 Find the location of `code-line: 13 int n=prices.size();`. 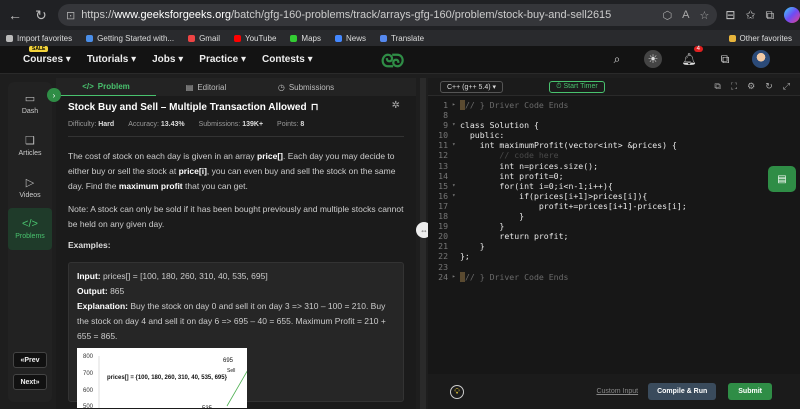

code-line: 13 int n=prices.size(); is located at coordinates (614, 166).